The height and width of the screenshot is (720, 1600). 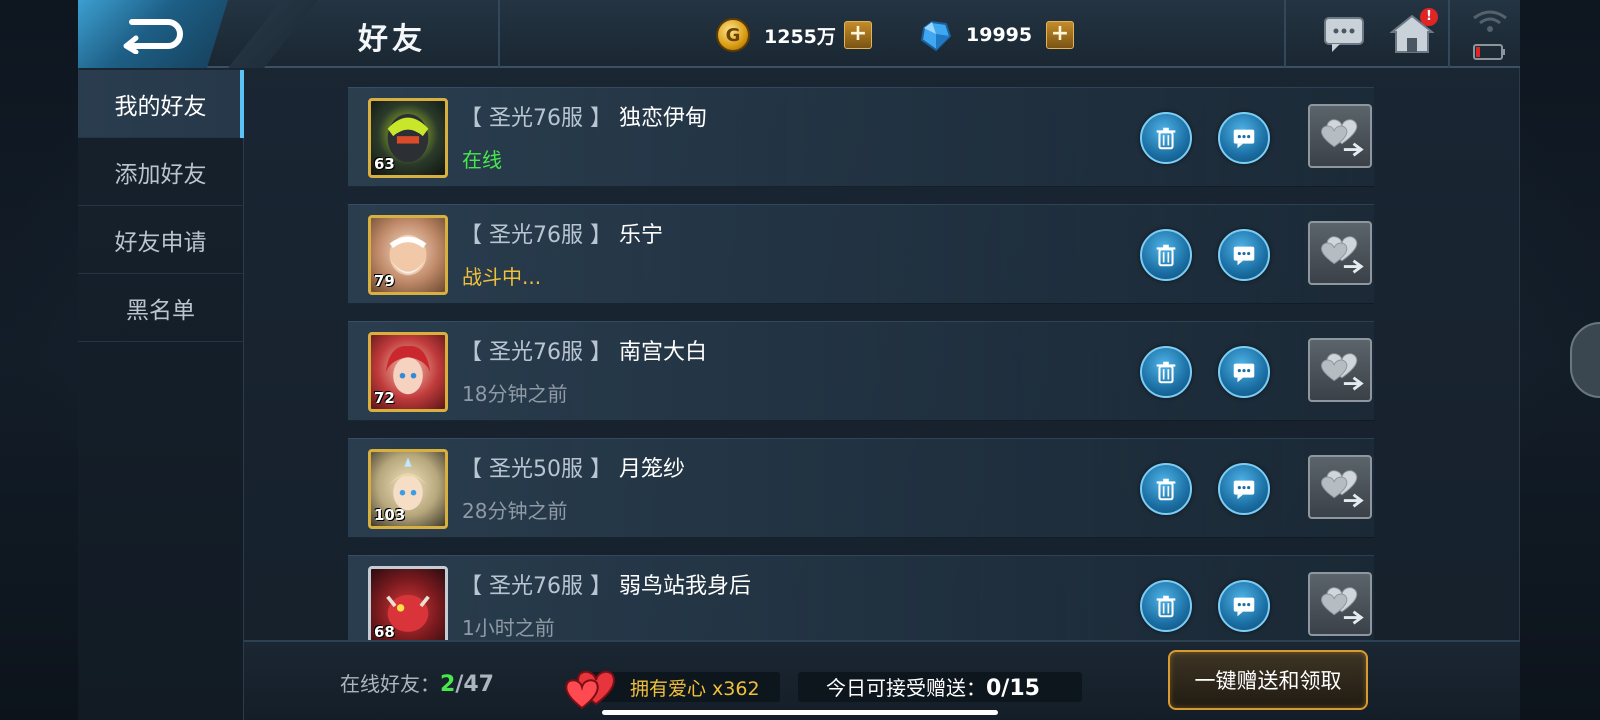 What do you see at coordinates (733, 35) in the screenshot?
I see `gold-coin-icon: G` at bounding box center [733, 35].